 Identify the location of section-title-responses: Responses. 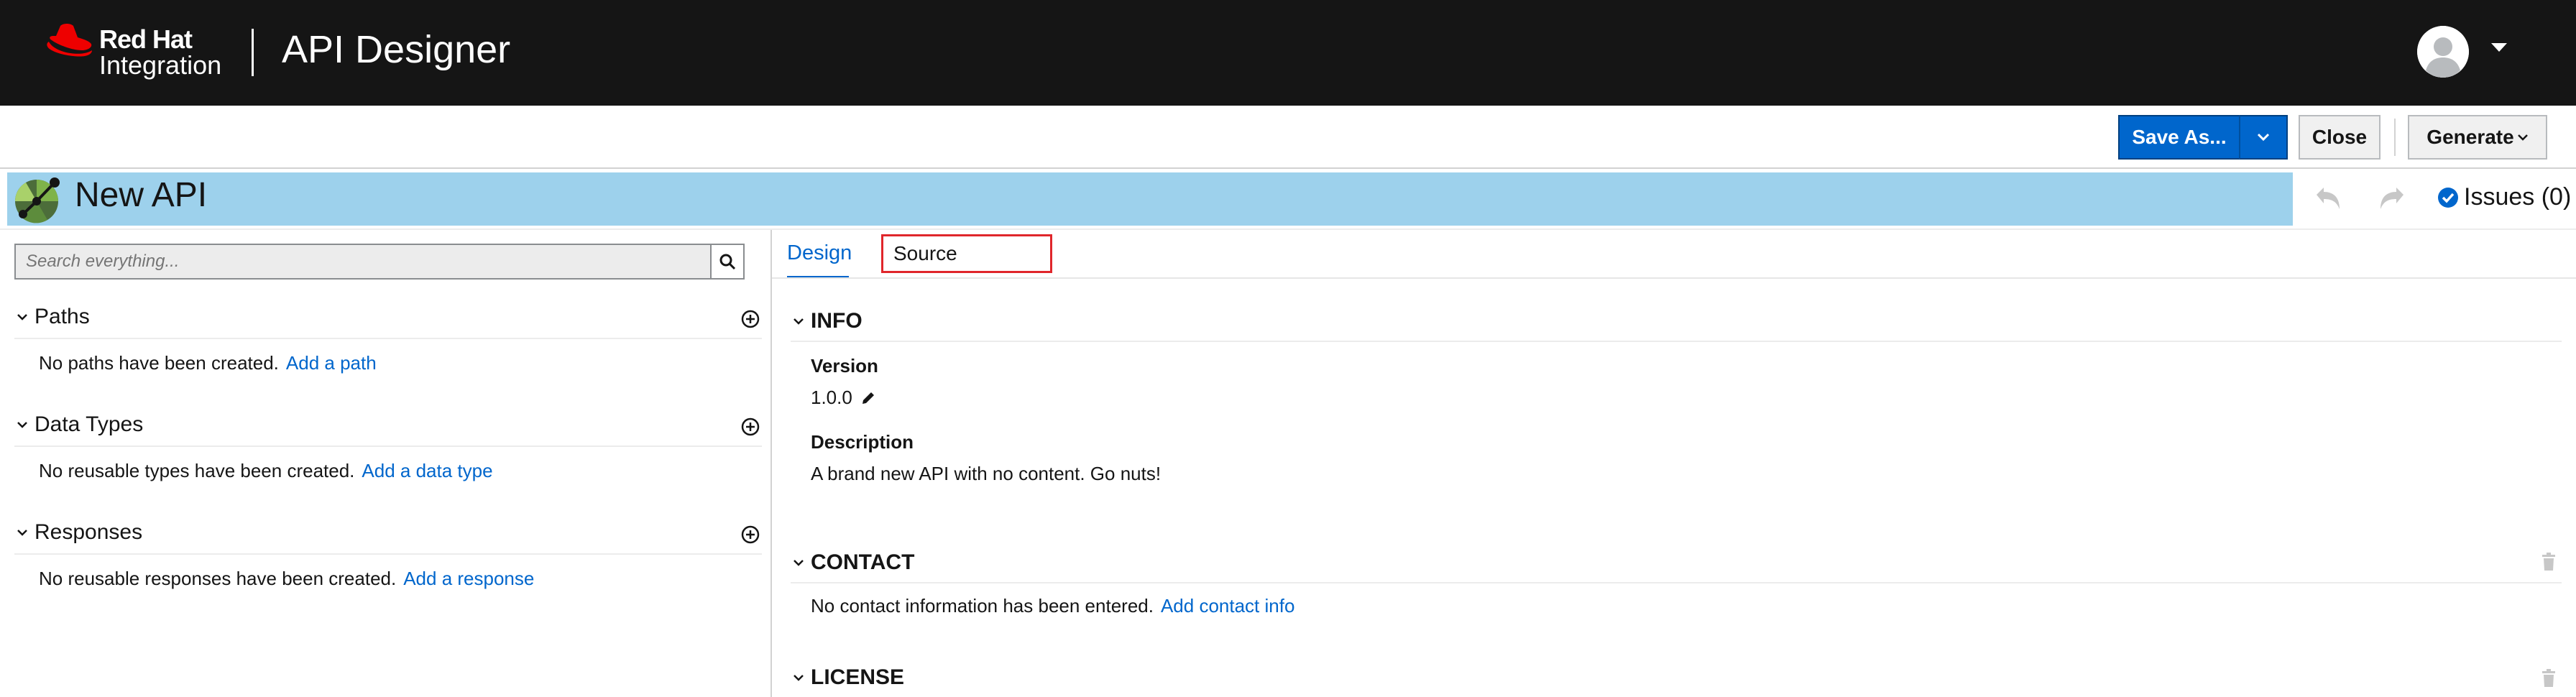
(88, 532).